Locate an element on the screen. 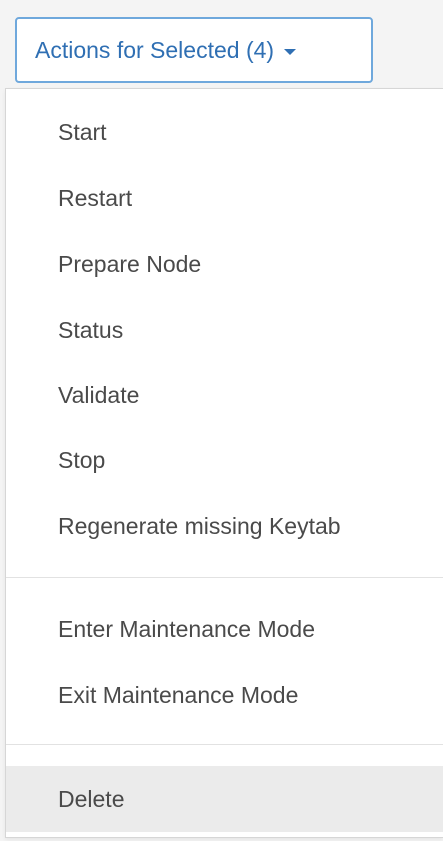 This screenshot has width=443, height=841. menu-item-stop: Stop is located at coordinates (224, 460).